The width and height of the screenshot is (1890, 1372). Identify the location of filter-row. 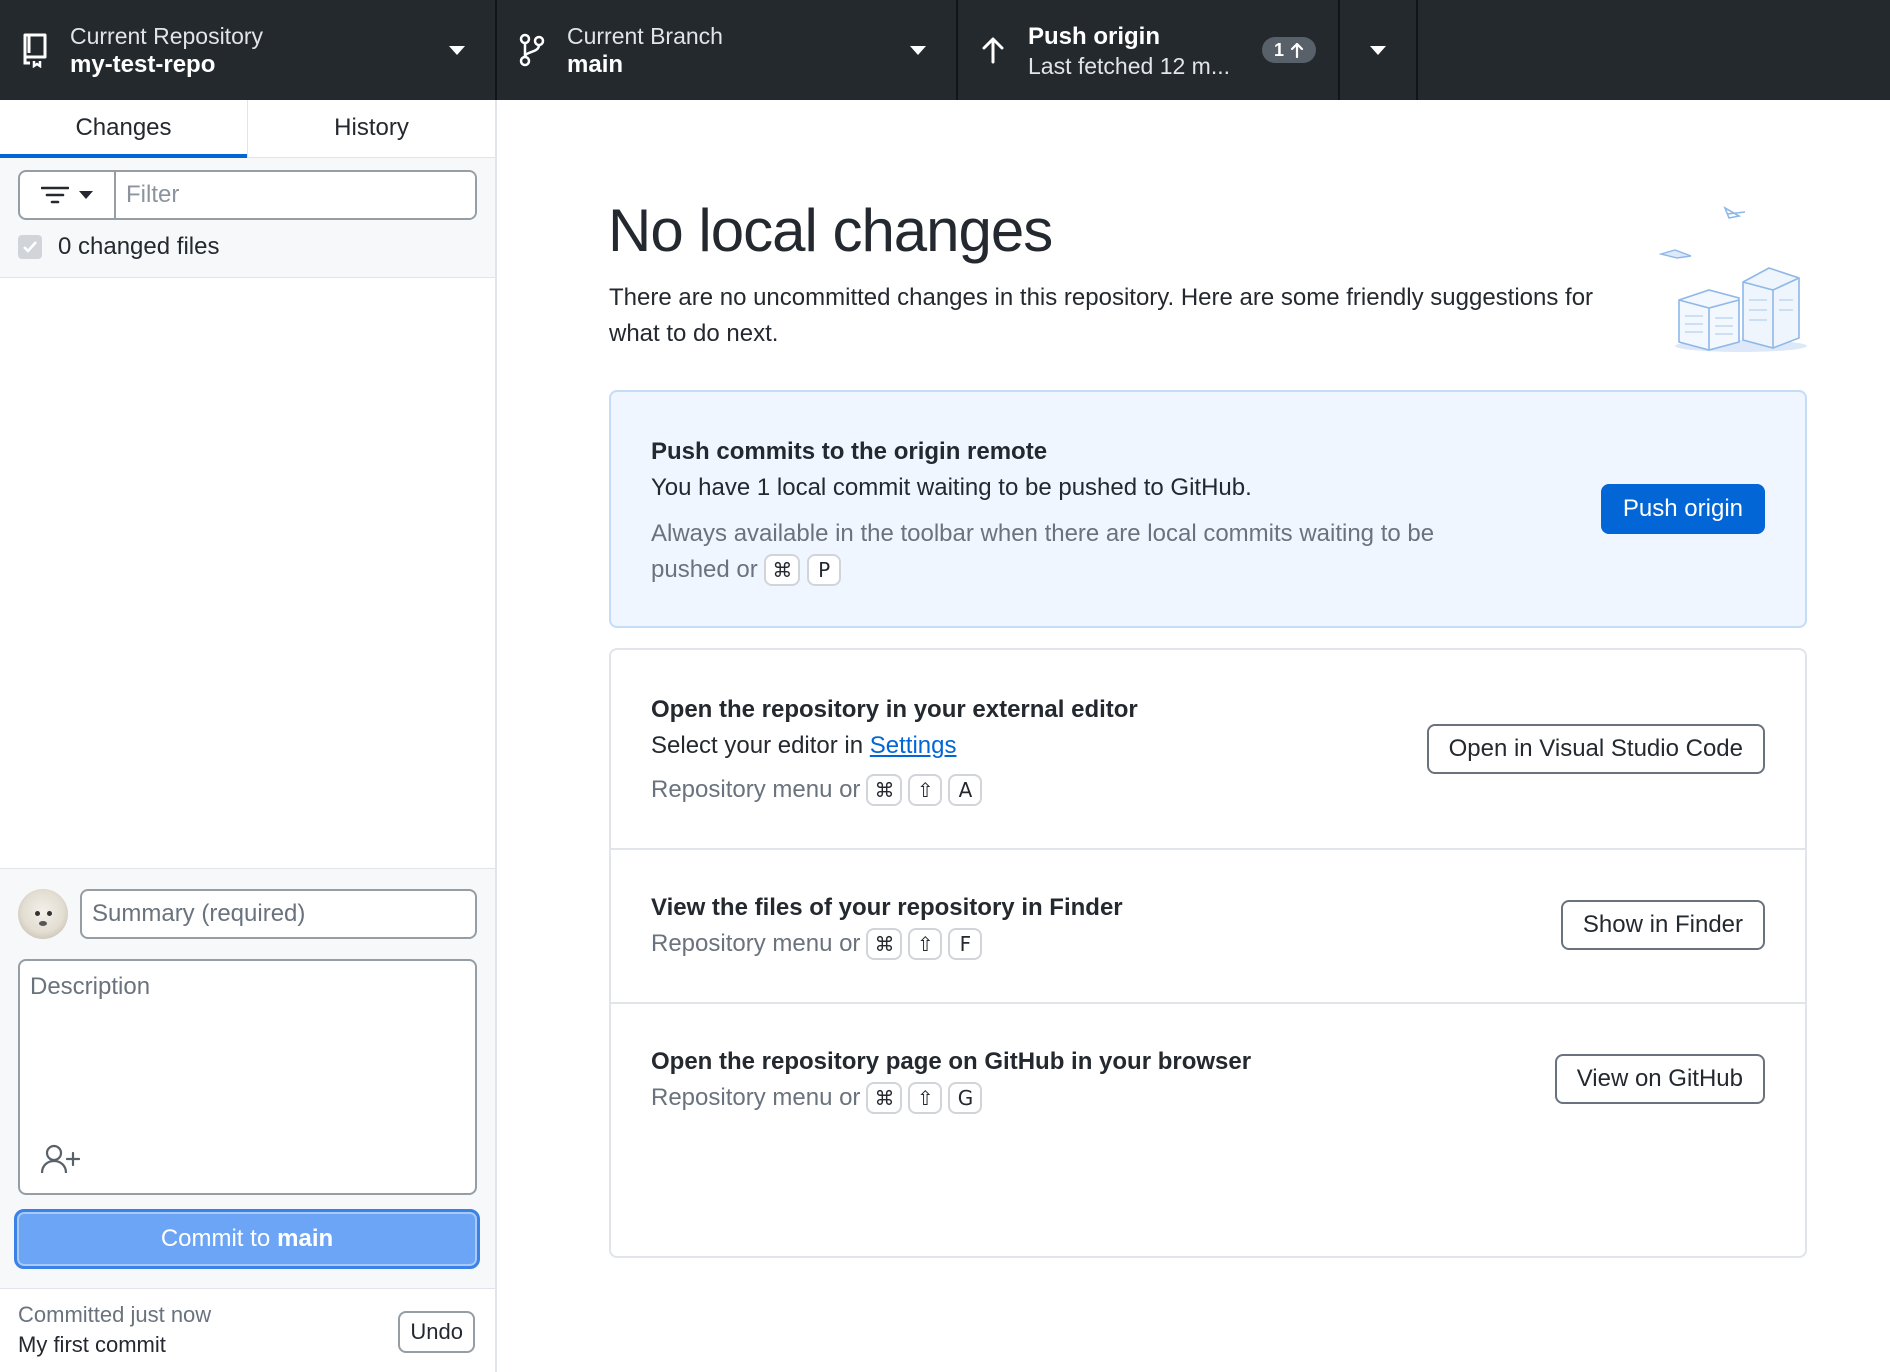
(247, 195).